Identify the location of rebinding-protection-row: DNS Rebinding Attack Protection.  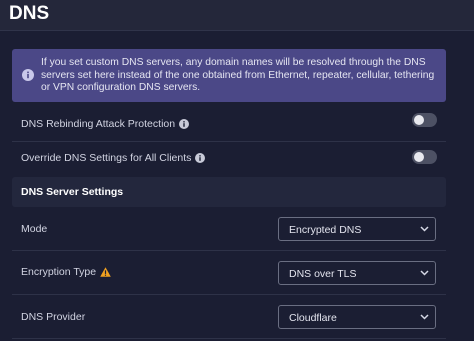
(229, 124).